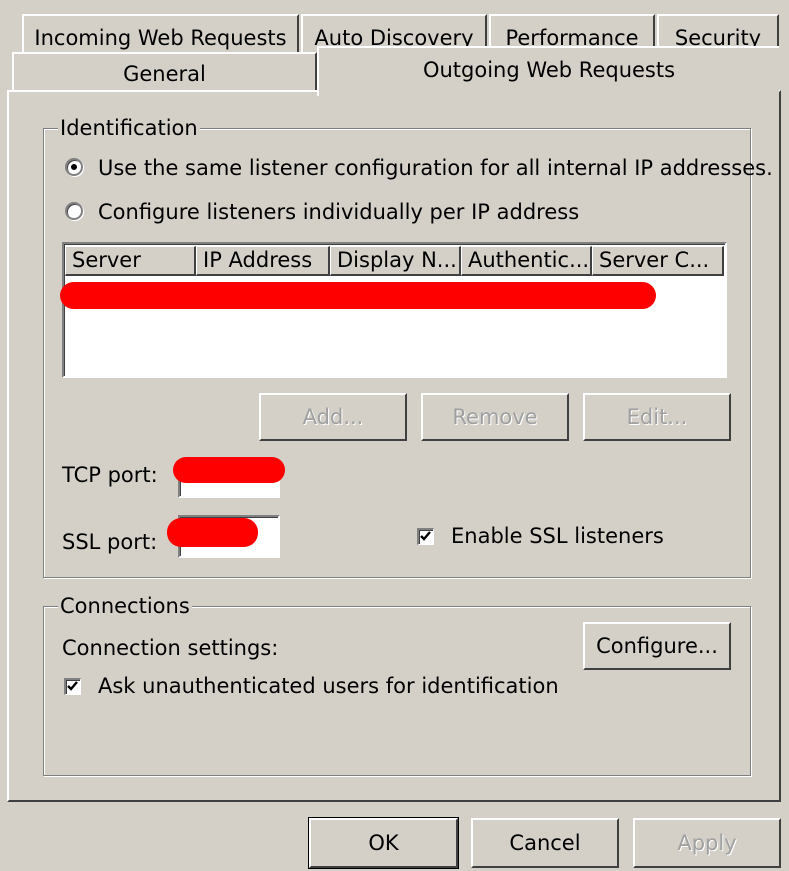 This screenshot has height=871, width=789. Describe the element at coordinates (110, 542) in the screenshot. I see `ssl-port-label: SSL port:` at that location.